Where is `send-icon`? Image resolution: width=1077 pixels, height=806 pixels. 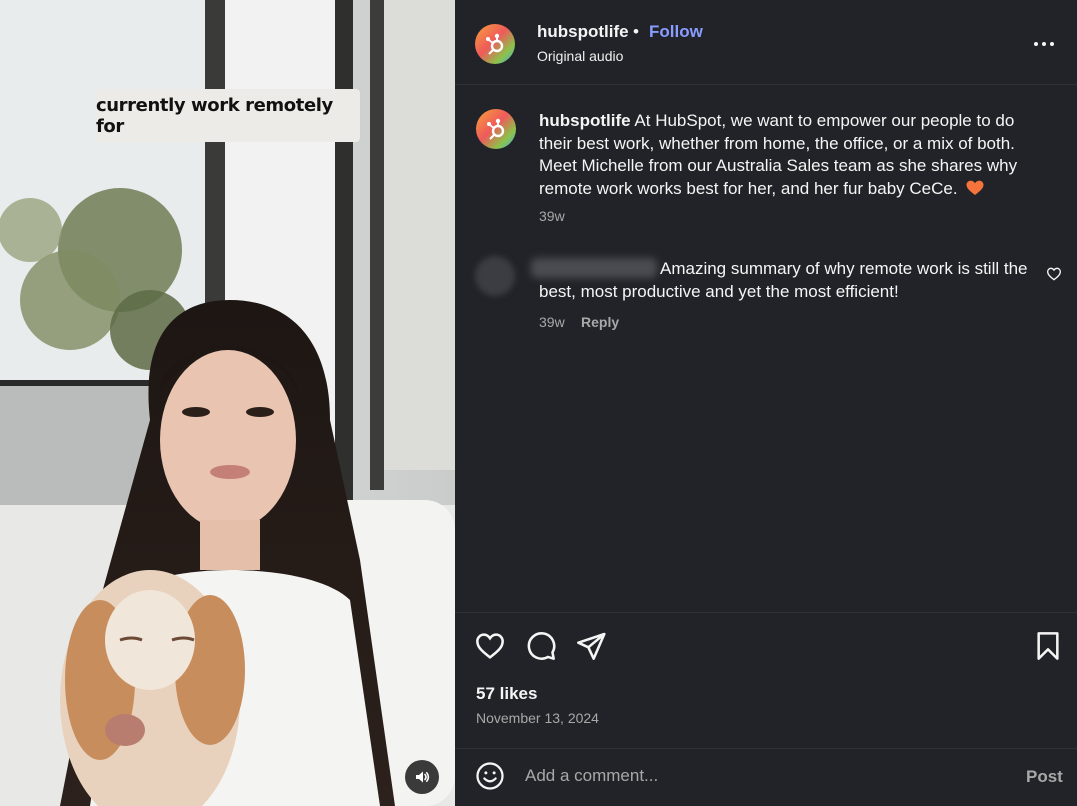
send-icon is located at coordinates (591, 646).